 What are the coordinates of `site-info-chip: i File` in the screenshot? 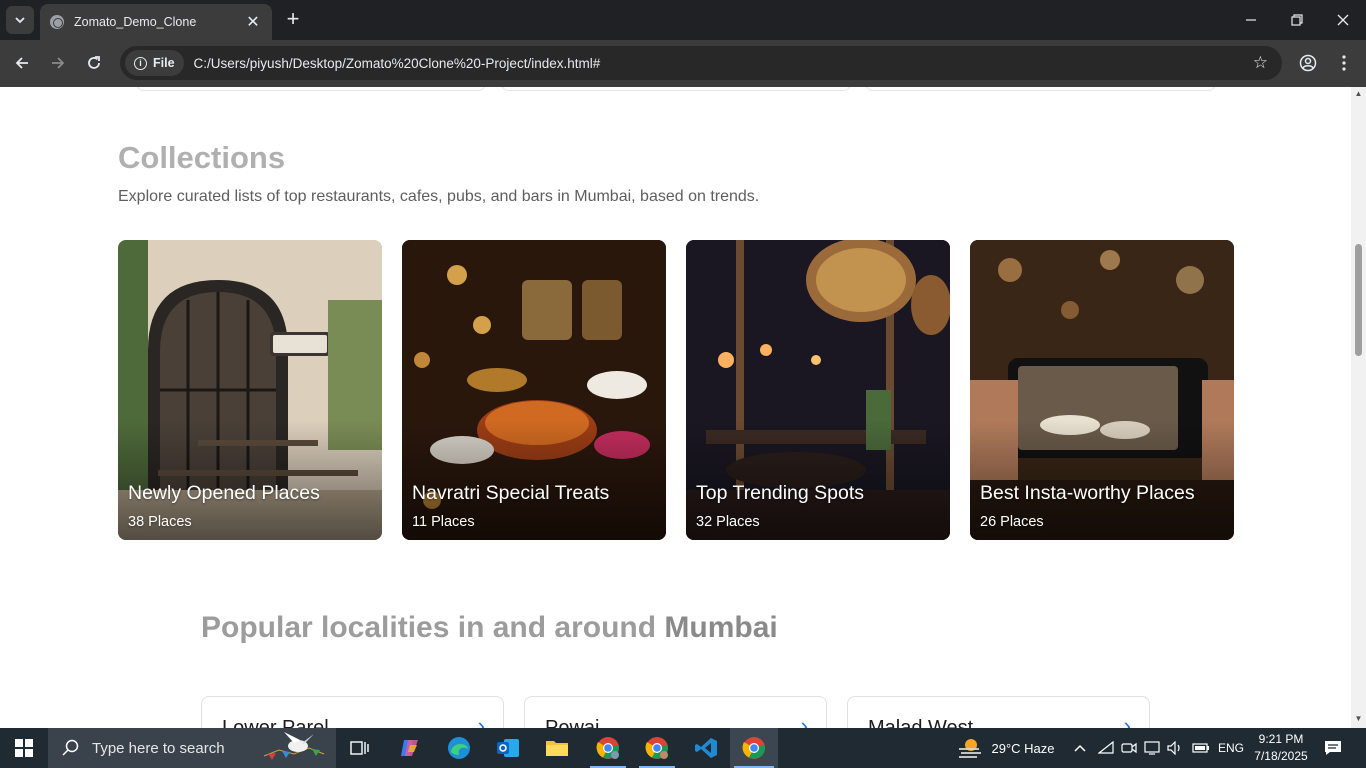 It's located at (154, 63).